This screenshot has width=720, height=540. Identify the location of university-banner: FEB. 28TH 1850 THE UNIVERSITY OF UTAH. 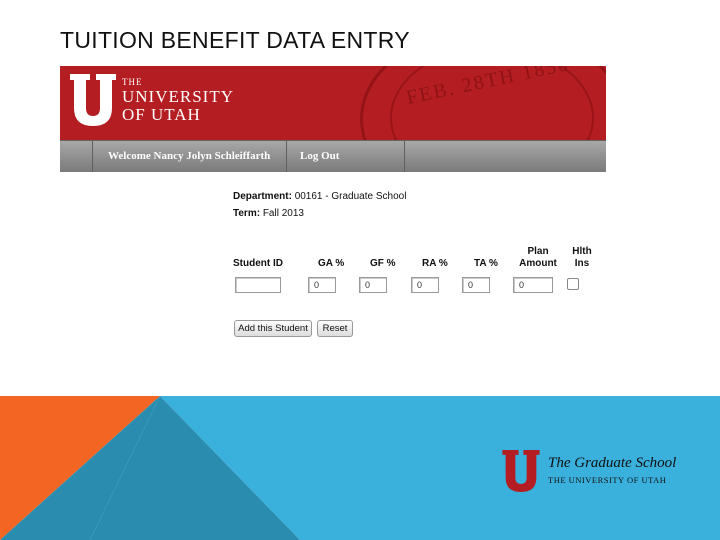
(333, 103).